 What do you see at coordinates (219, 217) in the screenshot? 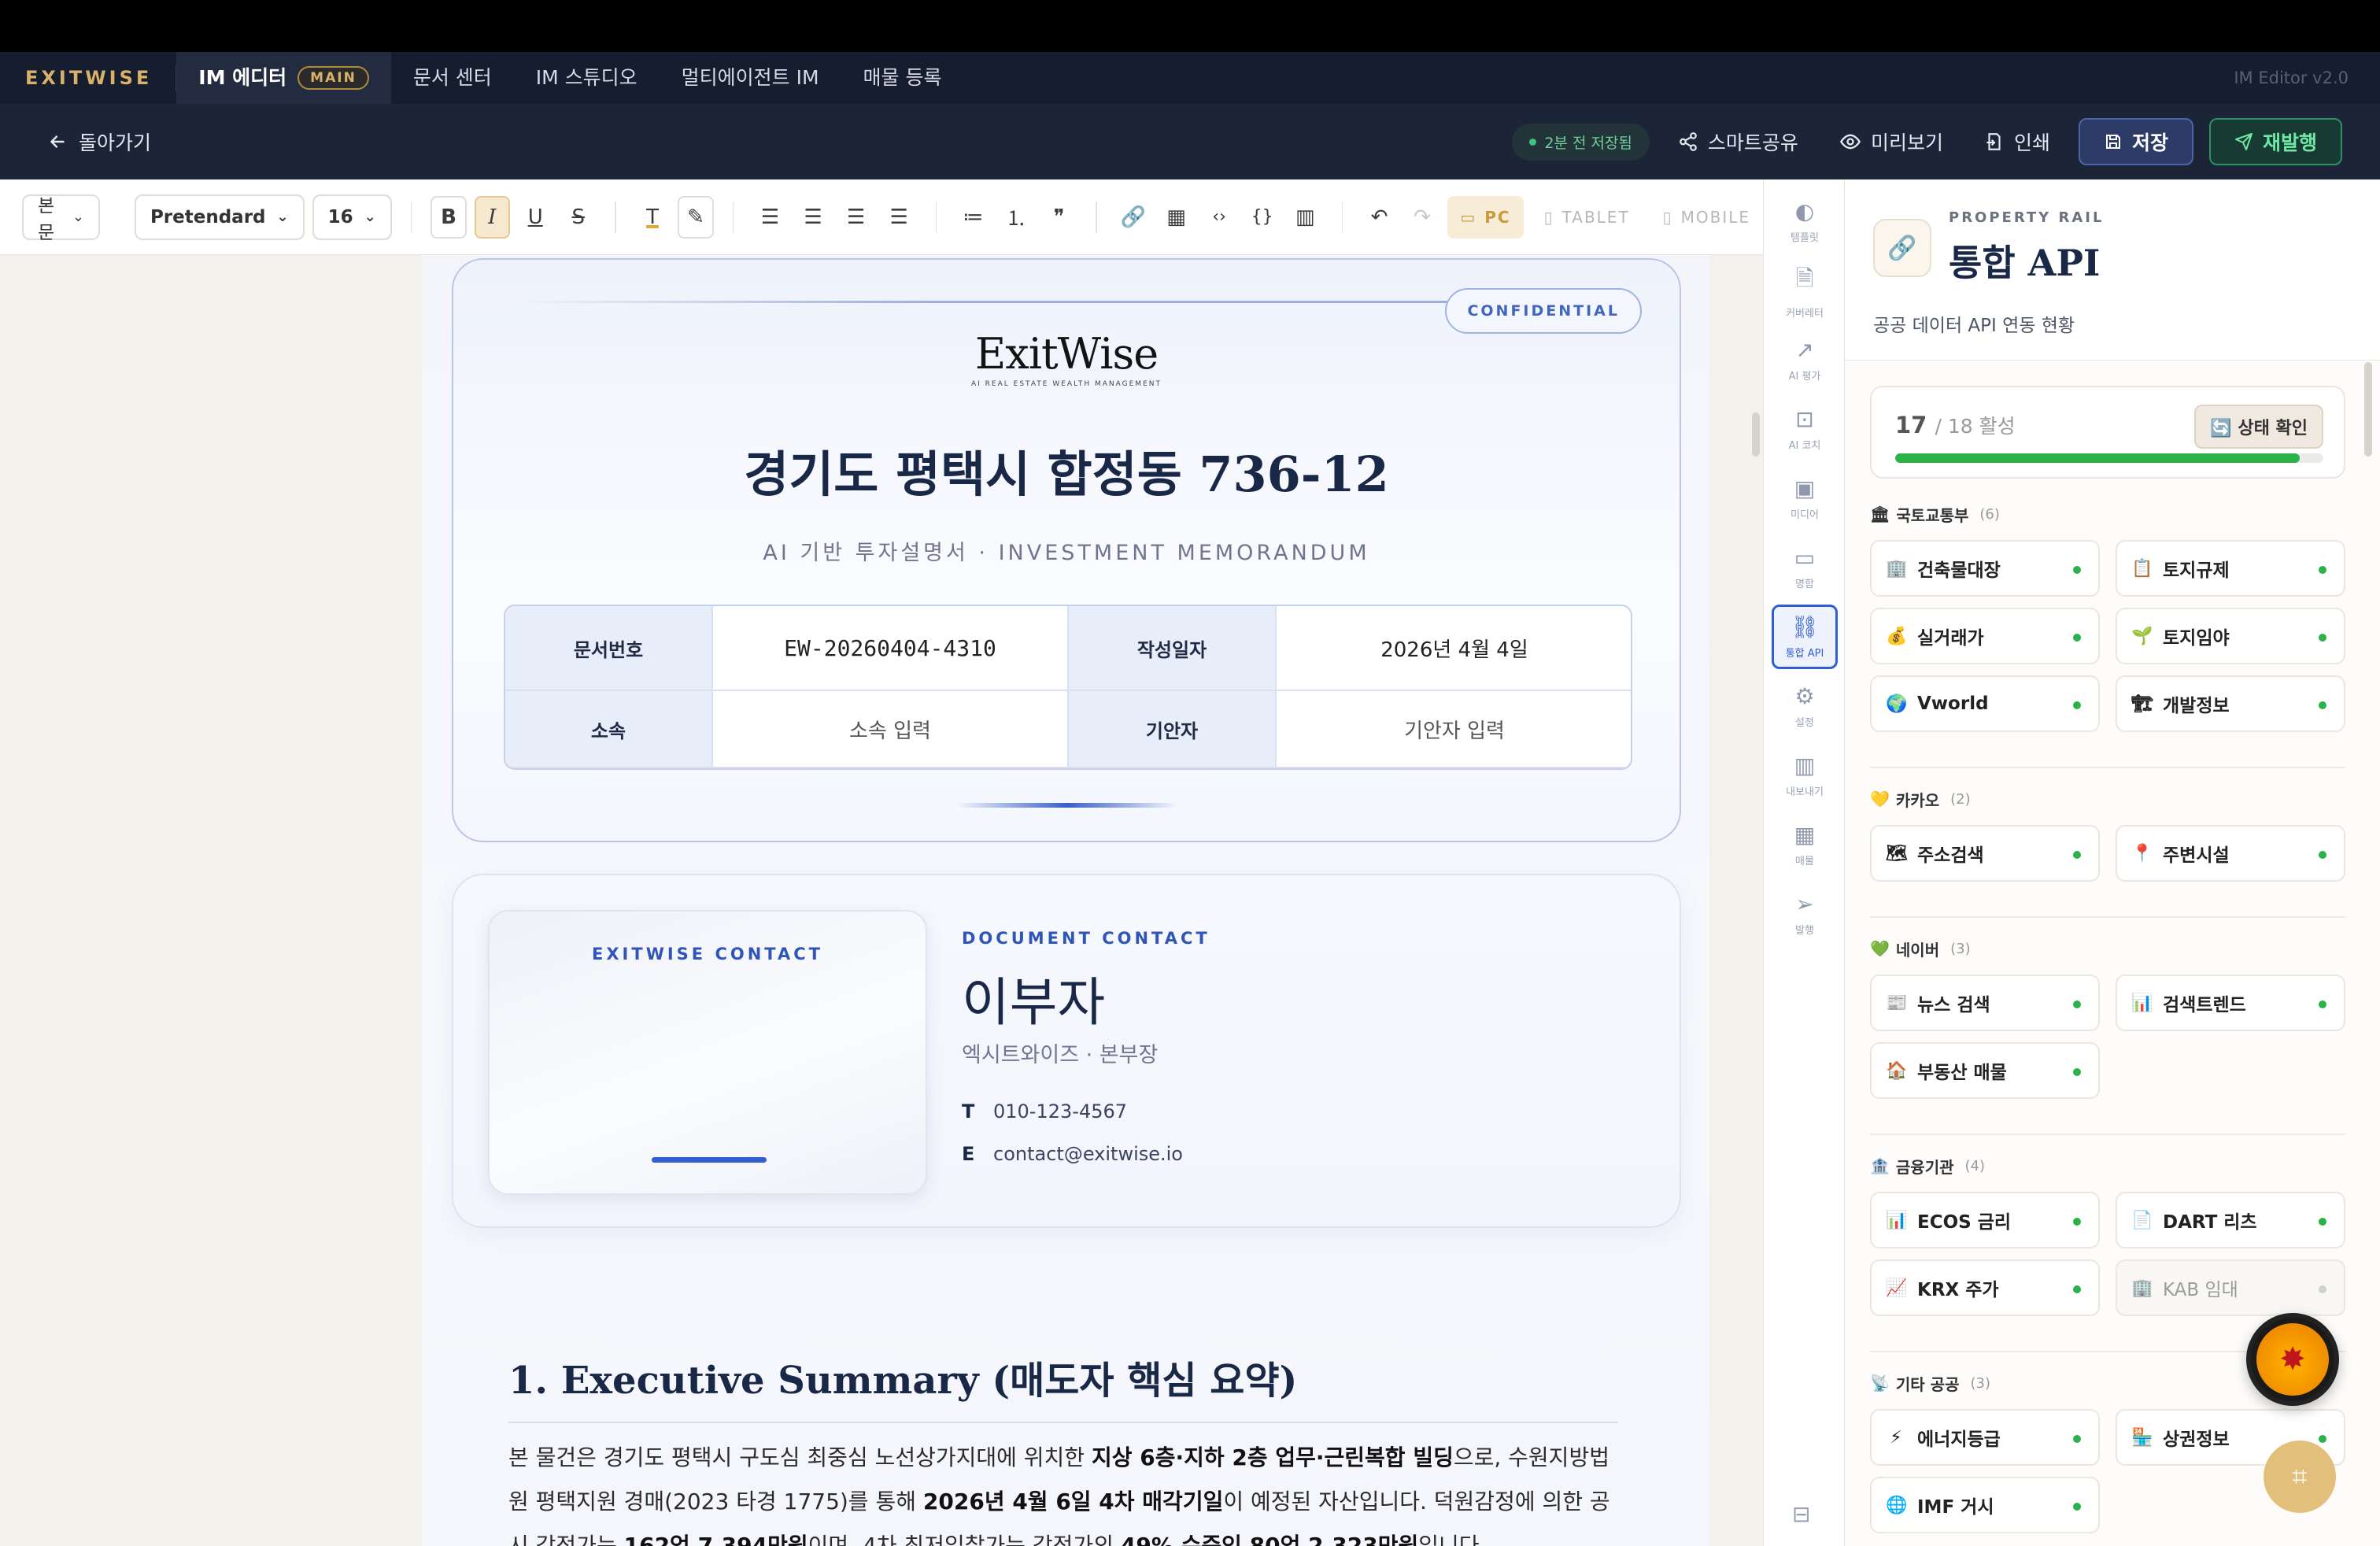
I see `font-family-select: Pretendard ⌄` at bounding box center [219, 217].